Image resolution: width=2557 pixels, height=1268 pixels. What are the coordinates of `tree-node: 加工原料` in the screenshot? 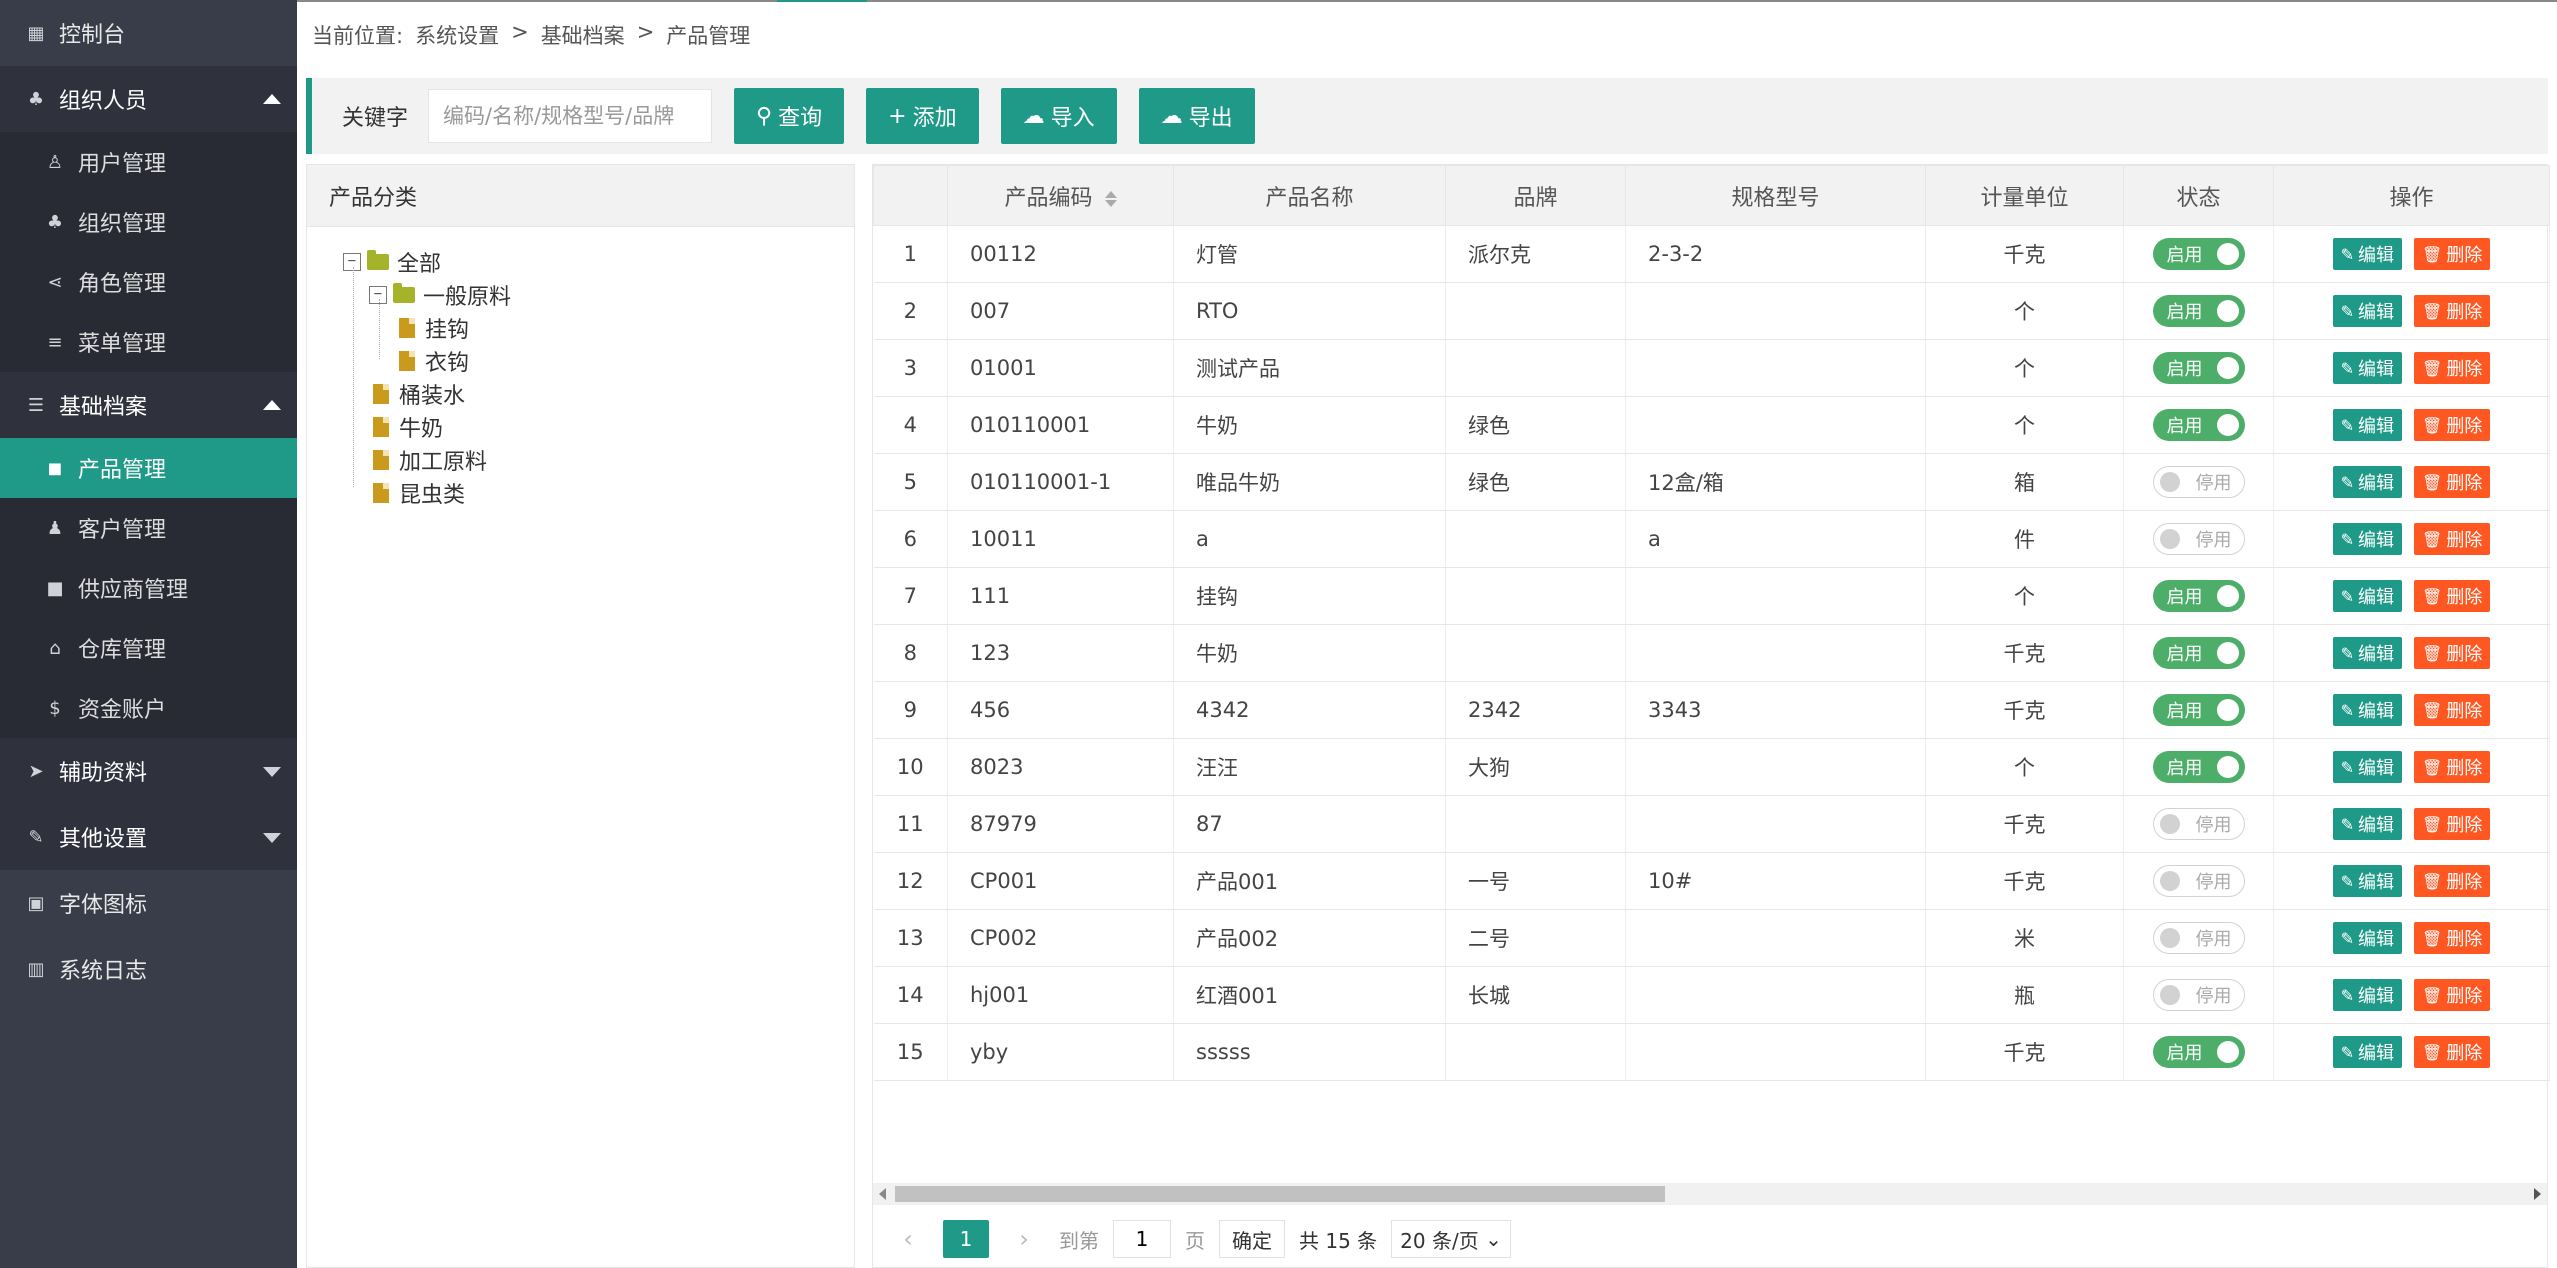 It's located at (430, 460).